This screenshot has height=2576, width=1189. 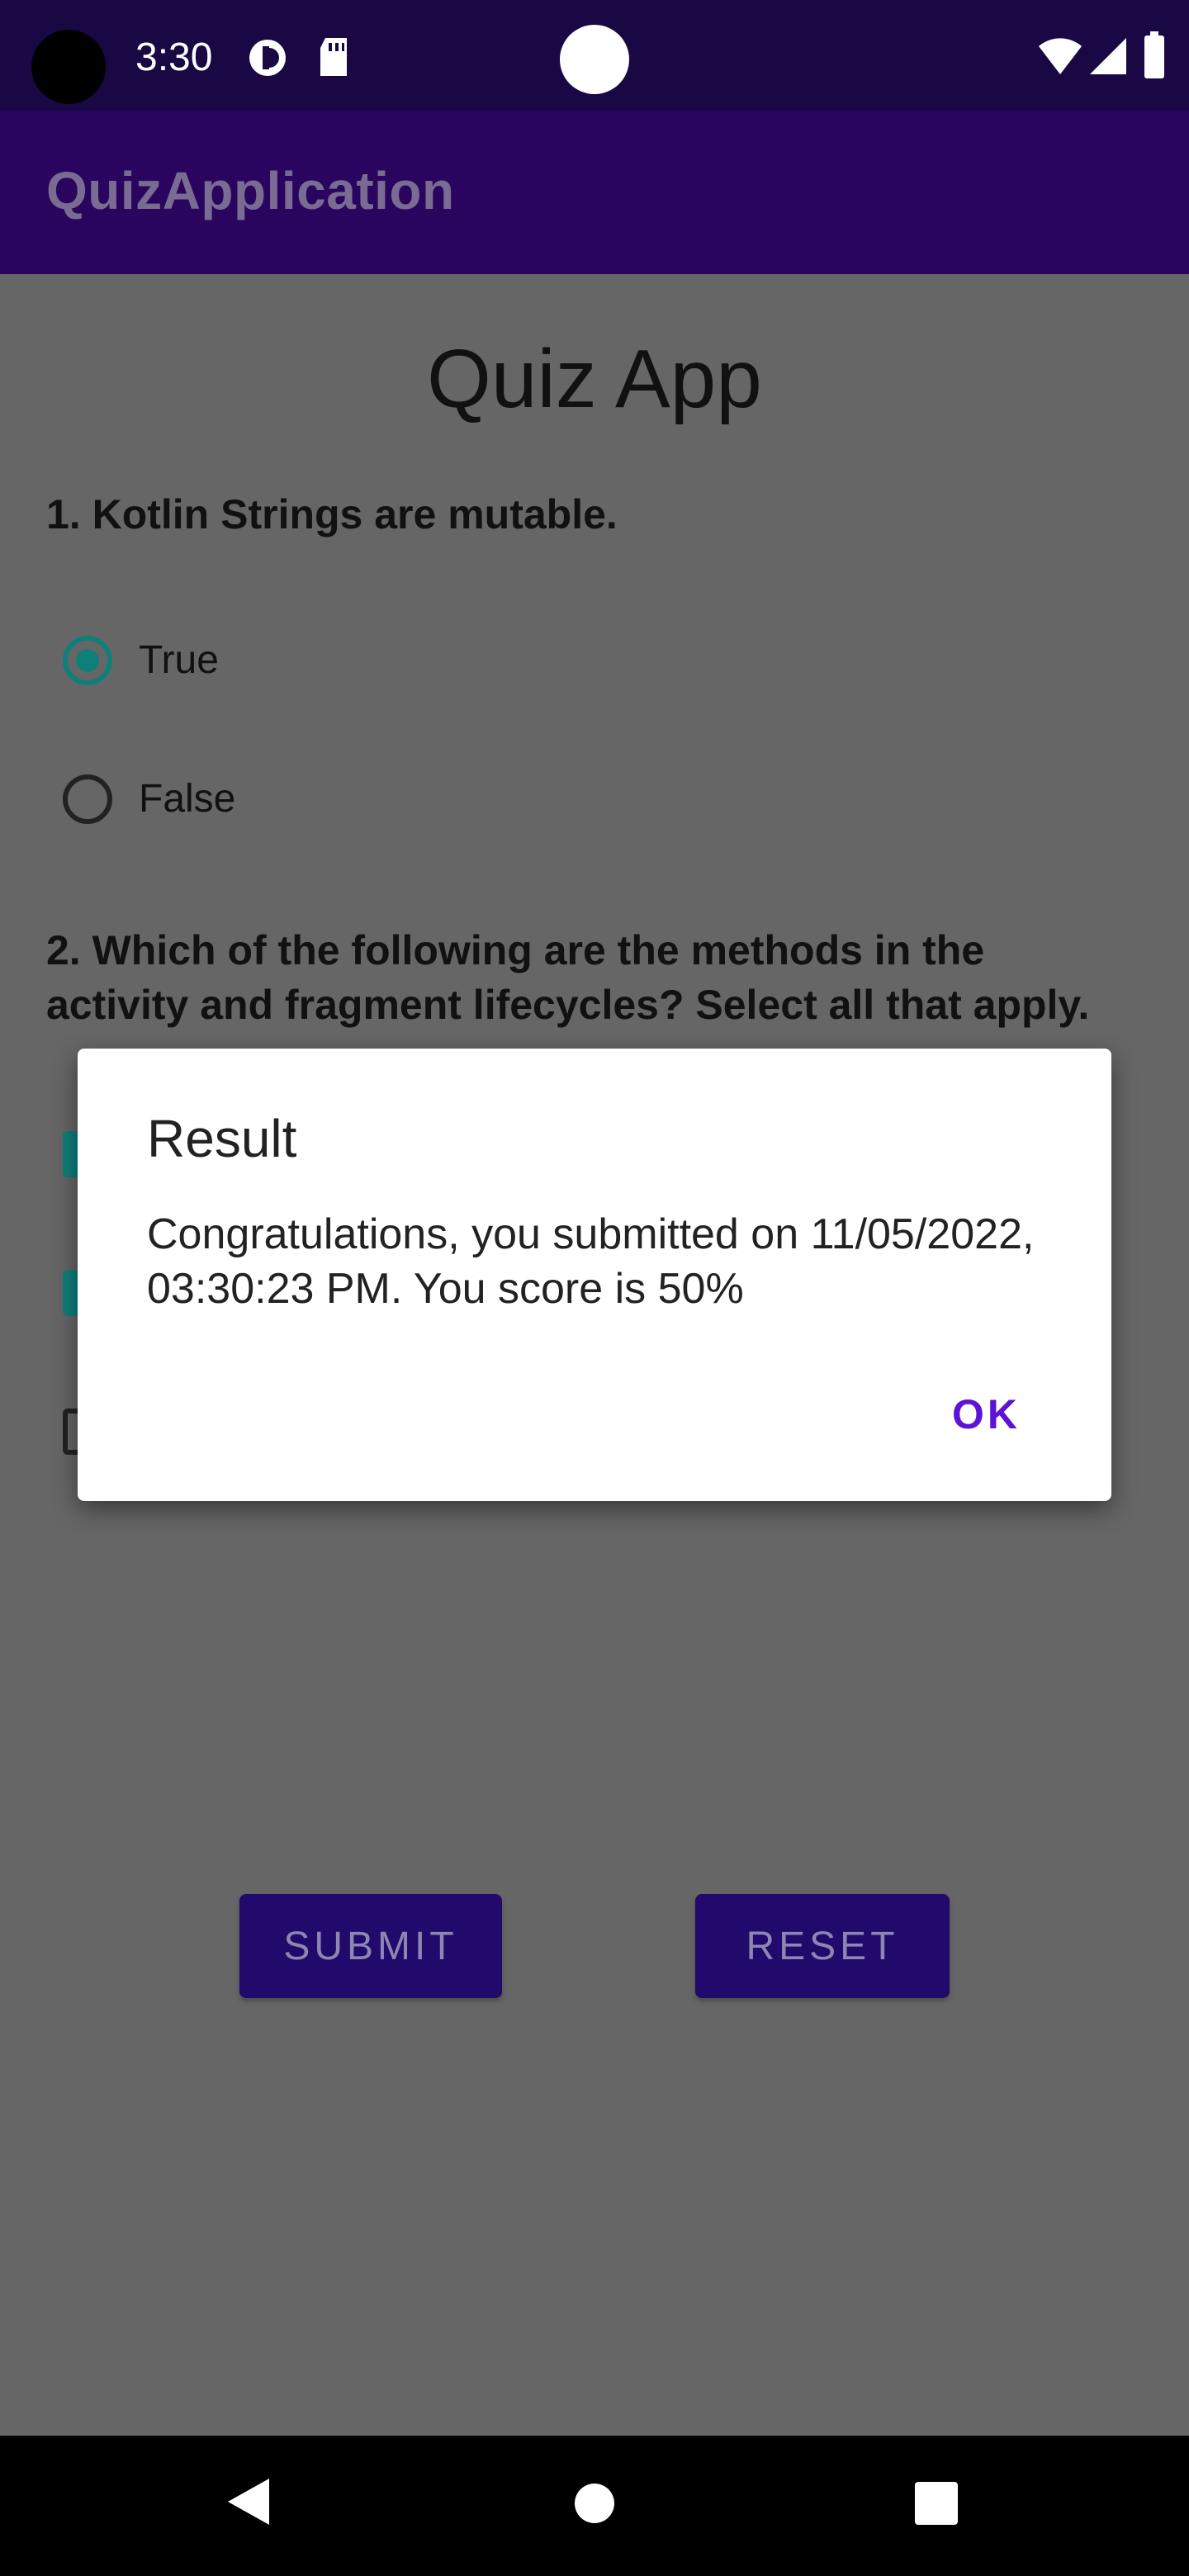 I want to click on question-1-text: 1. Kotlin Strings are mutable., so click(x=332, y=514).